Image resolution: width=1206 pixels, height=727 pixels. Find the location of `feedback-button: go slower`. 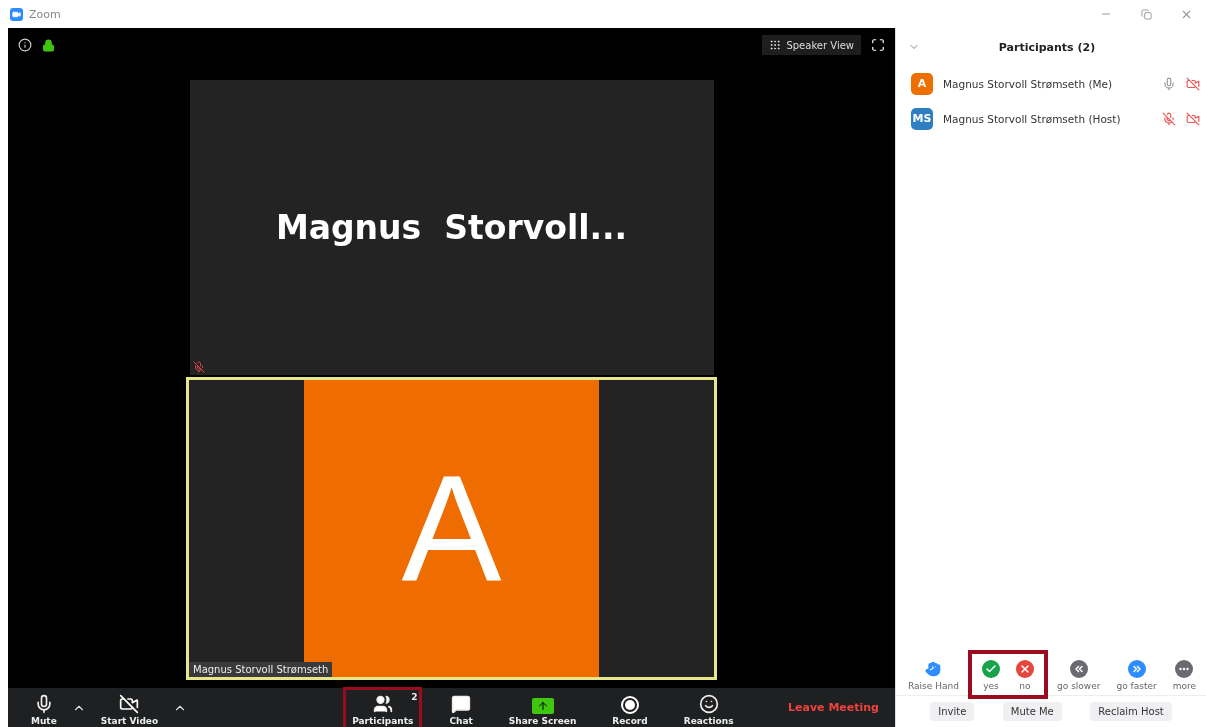

feedback-button: go slower is located at coordinates (1079, 675).